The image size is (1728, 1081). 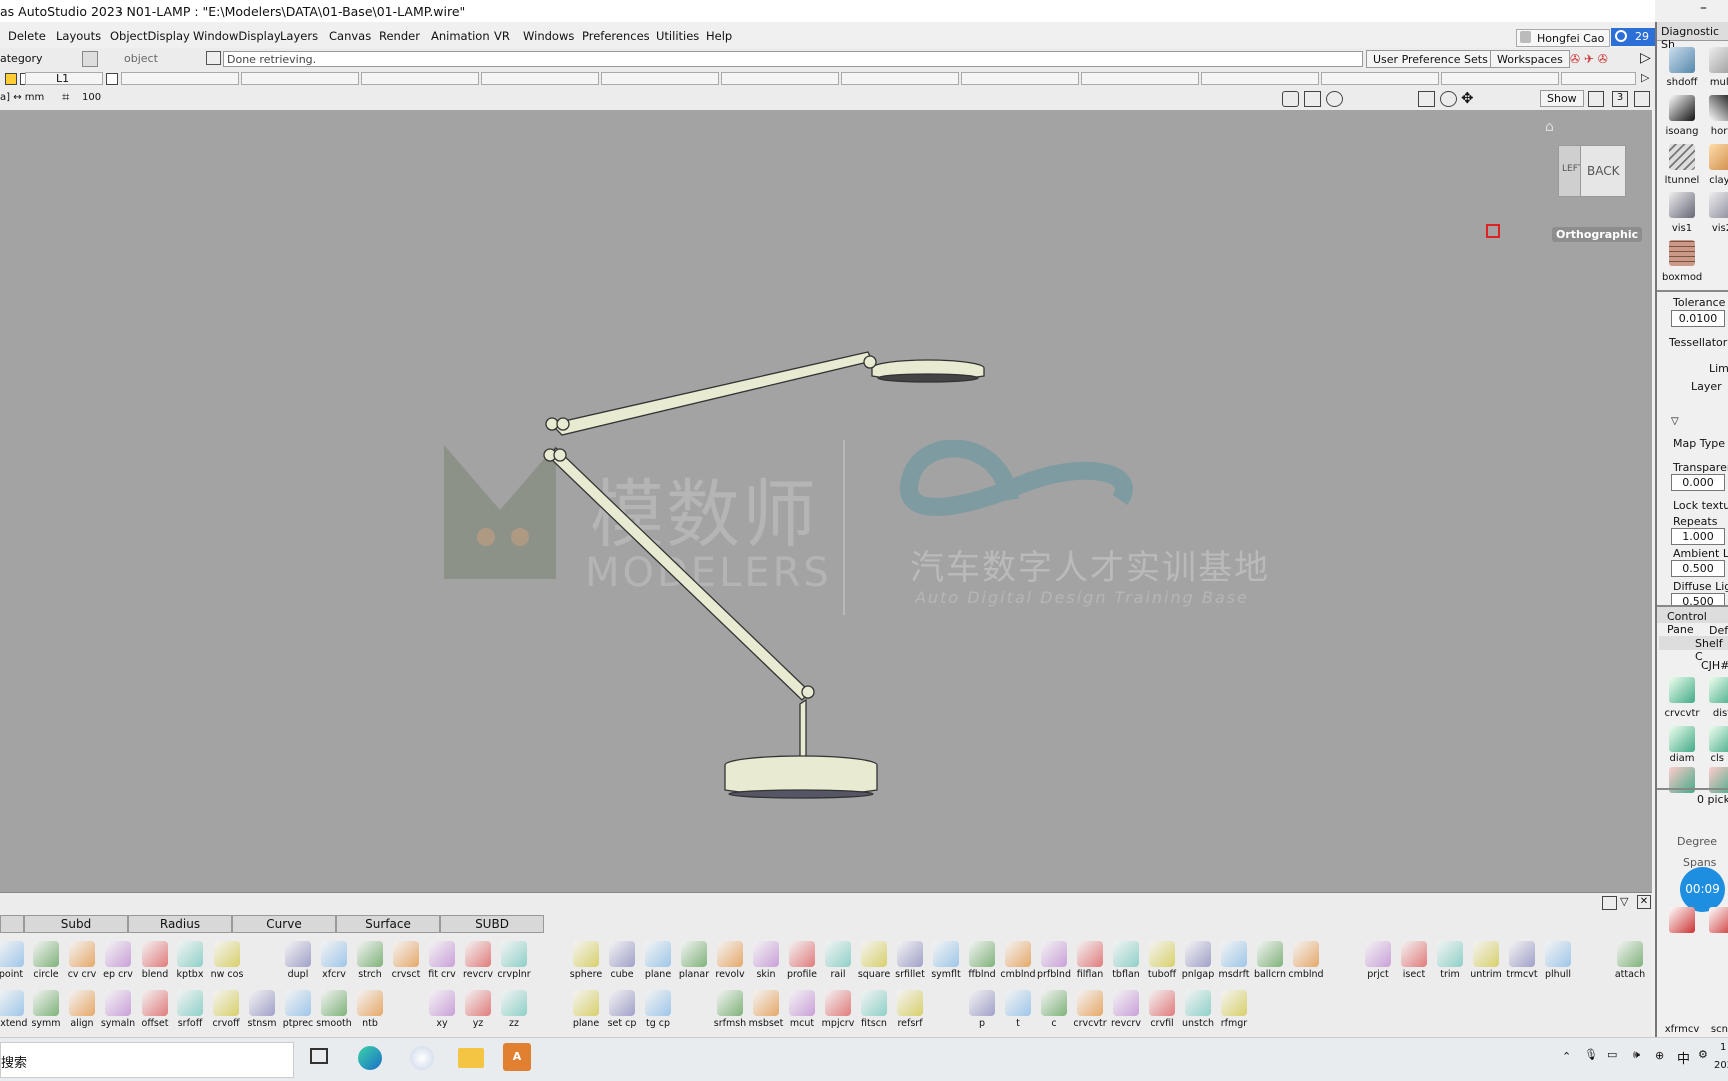 What do you see at coordinates (1090, 1009) in the screenshot?
I see `tool-crvcvtr: crvcvtr` at bounding box center [1090, 1009].